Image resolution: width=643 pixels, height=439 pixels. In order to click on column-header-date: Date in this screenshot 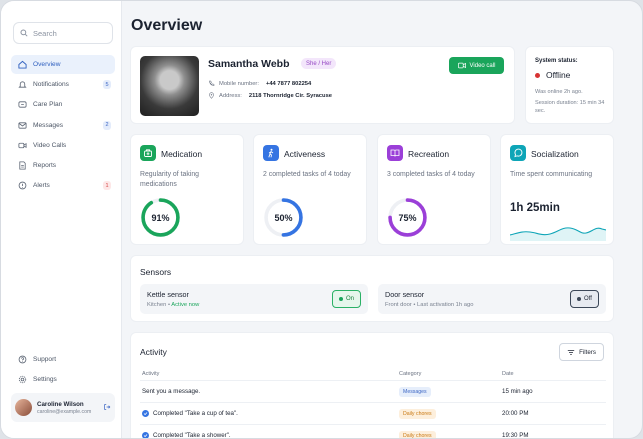, I will do `click(508, 373)`.